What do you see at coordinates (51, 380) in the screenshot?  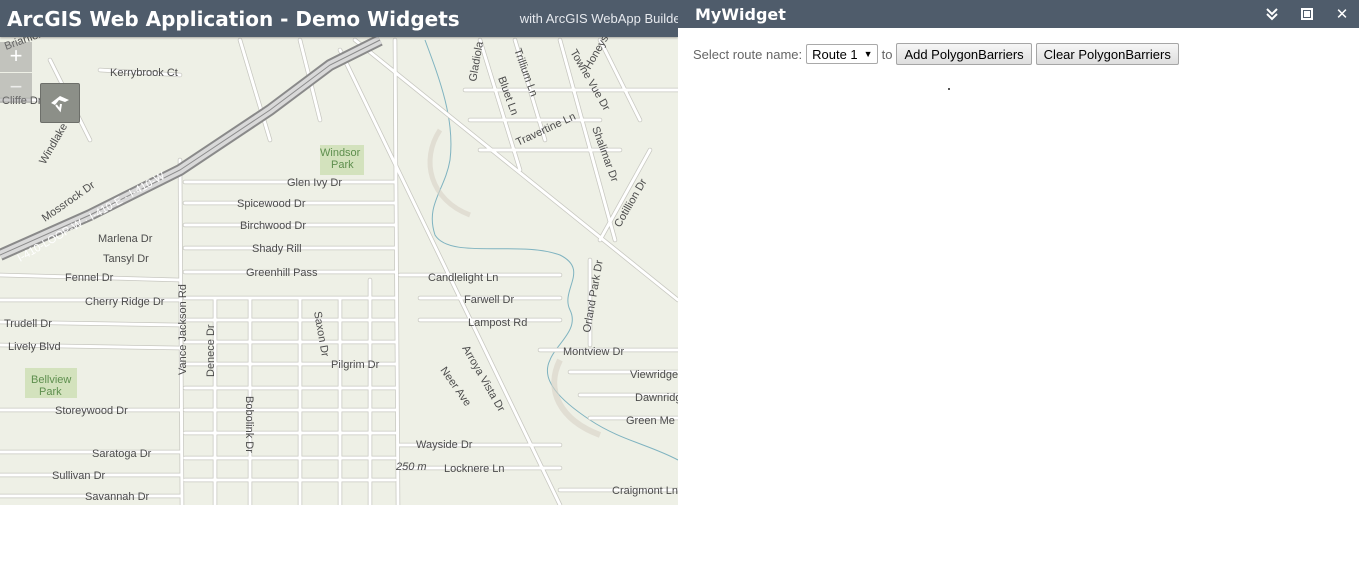 I see `park-label: Bellview` at bounding box center [51, 380].